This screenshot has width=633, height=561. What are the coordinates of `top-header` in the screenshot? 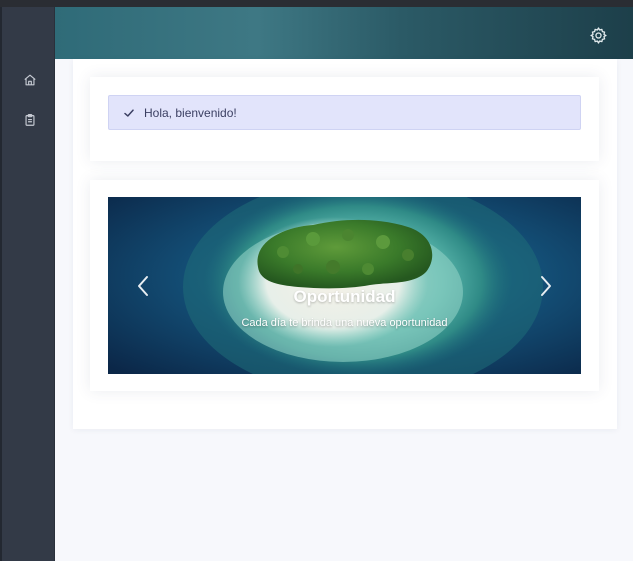 It's located at (344, 33).